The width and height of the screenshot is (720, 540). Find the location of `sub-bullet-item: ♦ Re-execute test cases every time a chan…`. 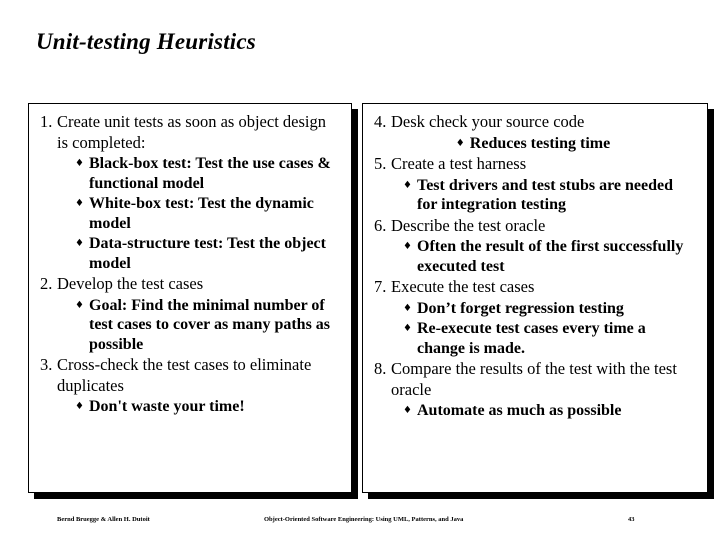

sub-bullet-item: ♦ Re-execute test cases every time a chan… is located at coordinates (535, 338).